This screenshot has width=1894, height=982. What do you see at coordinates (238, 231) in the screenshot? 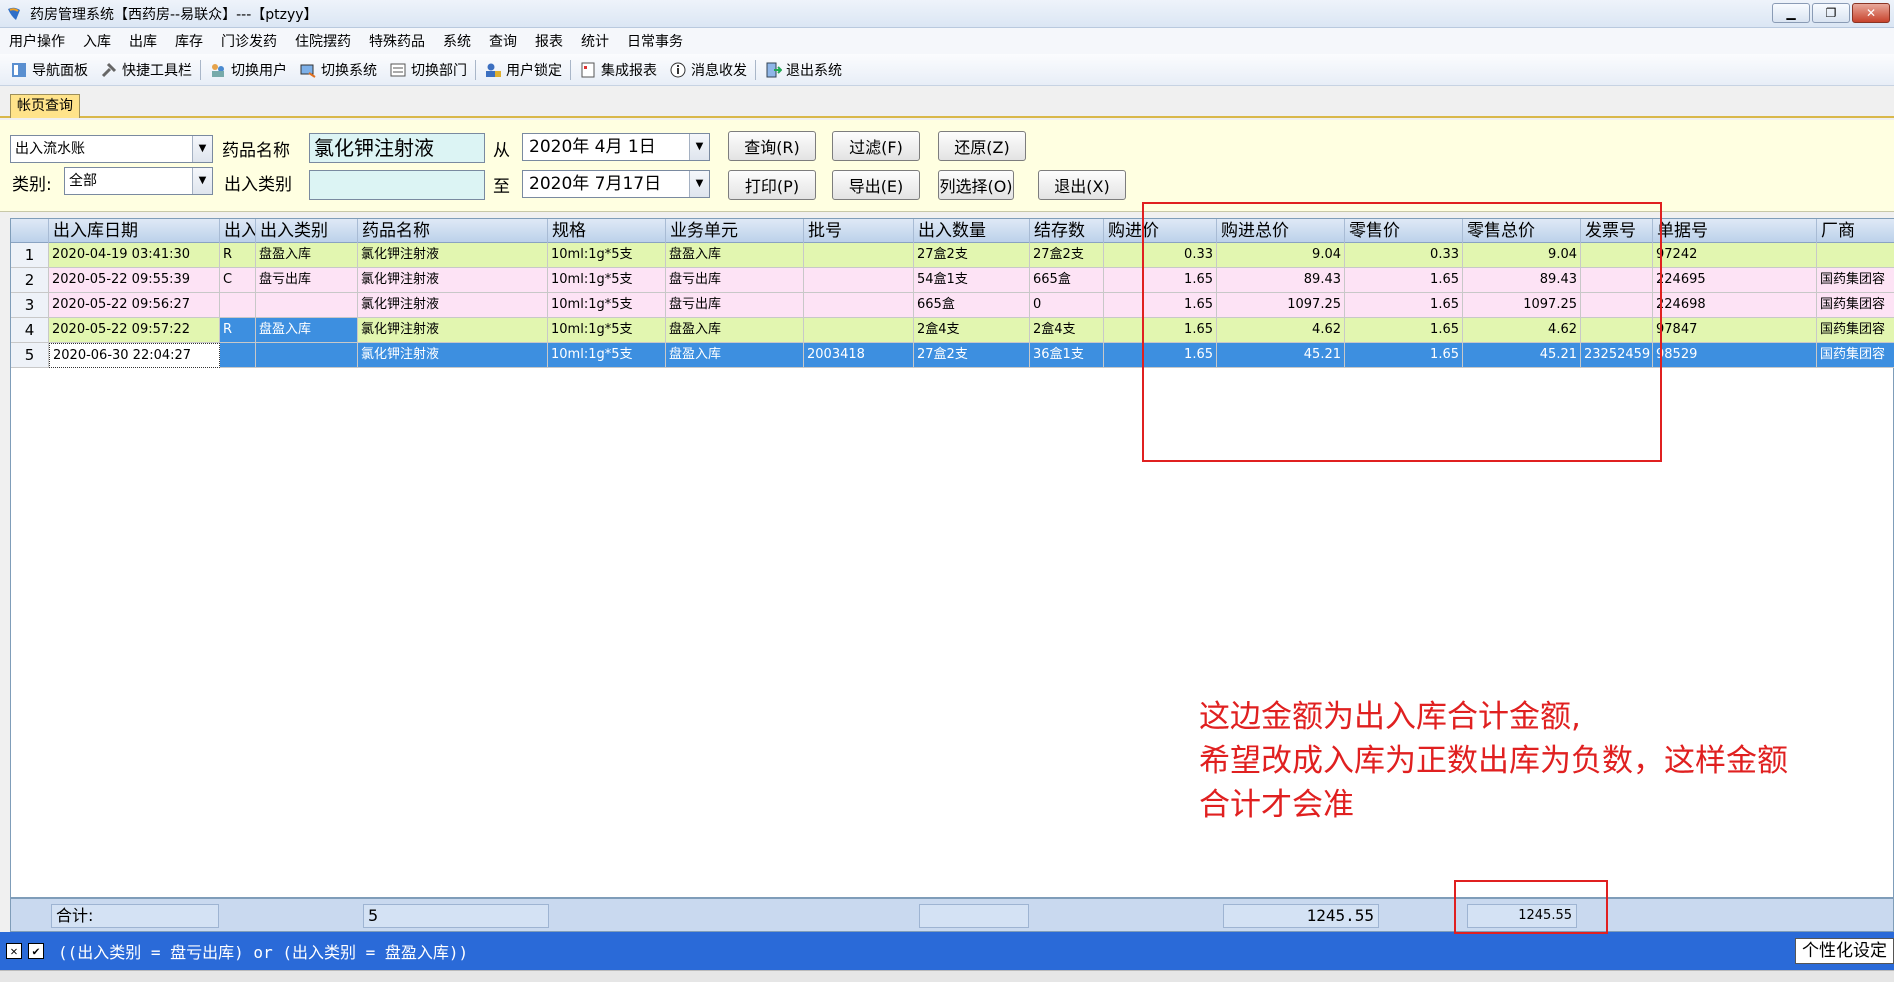
I see `header-io: 出入` at bounding box center [238, 231].